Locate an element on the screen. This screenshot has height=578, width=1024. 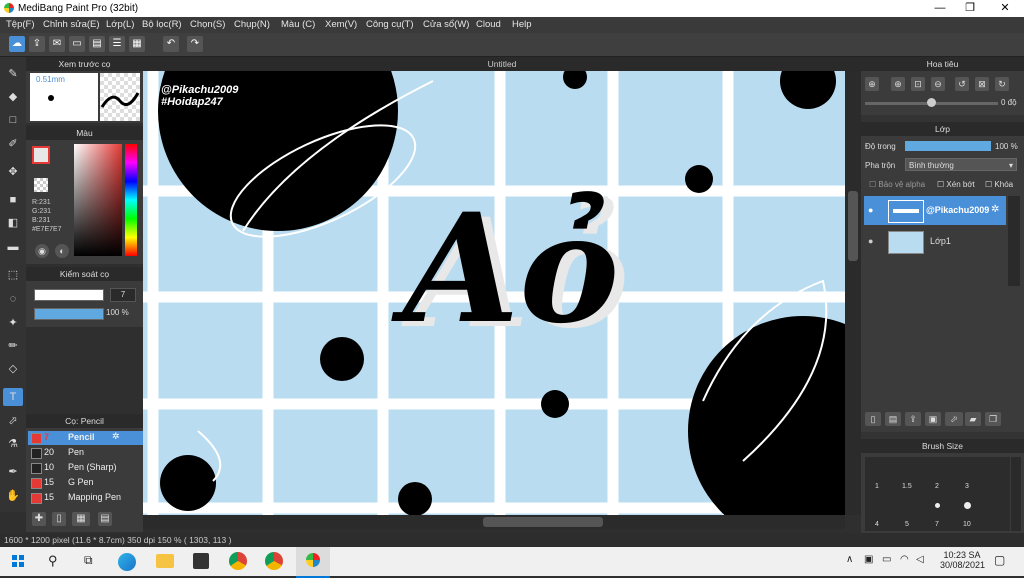
blend-mode-select: Bình thường ▾ is located at coordinates (961, 164).